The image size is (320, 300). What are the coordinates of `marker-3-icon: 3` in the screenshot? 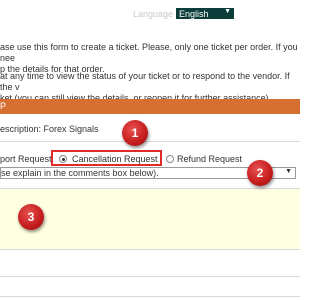 It's located at (31, 217).